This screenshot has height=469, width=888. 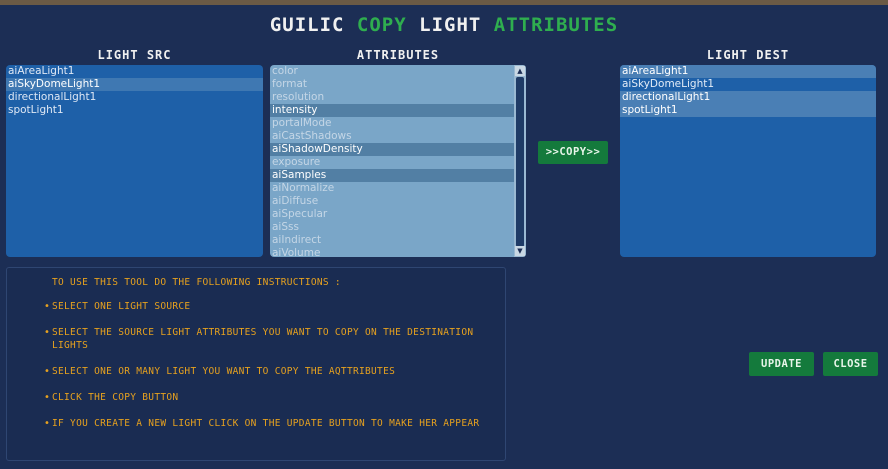 What do you see at coordinates (520, 251) in the screenshot?
I see `scroll-down-arrow-icon: ▼` at bounding box center [520, 251].